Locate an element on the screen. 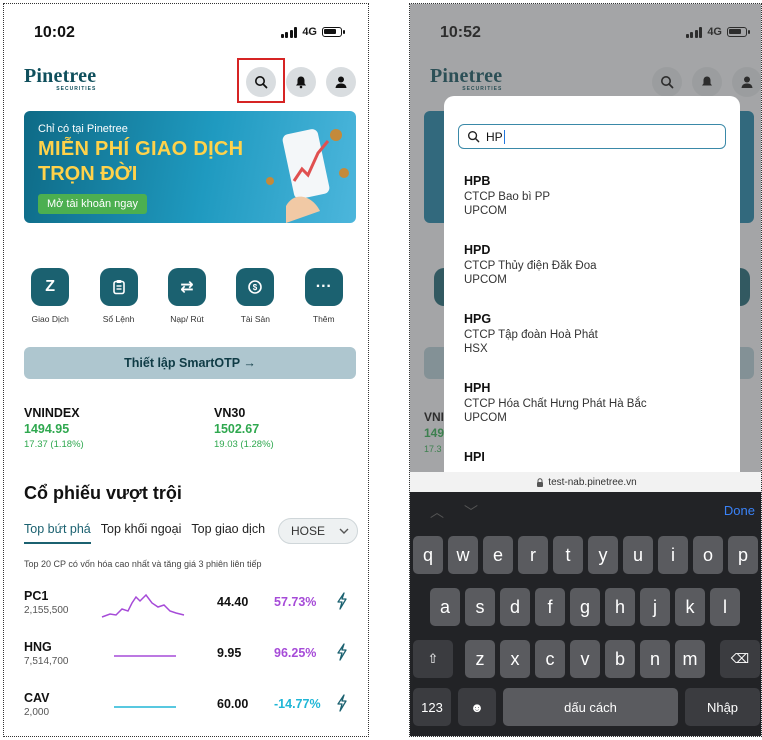 The width and height of the screenshot is (762, 740). search-value: HP is located at coordinates (494, 136).